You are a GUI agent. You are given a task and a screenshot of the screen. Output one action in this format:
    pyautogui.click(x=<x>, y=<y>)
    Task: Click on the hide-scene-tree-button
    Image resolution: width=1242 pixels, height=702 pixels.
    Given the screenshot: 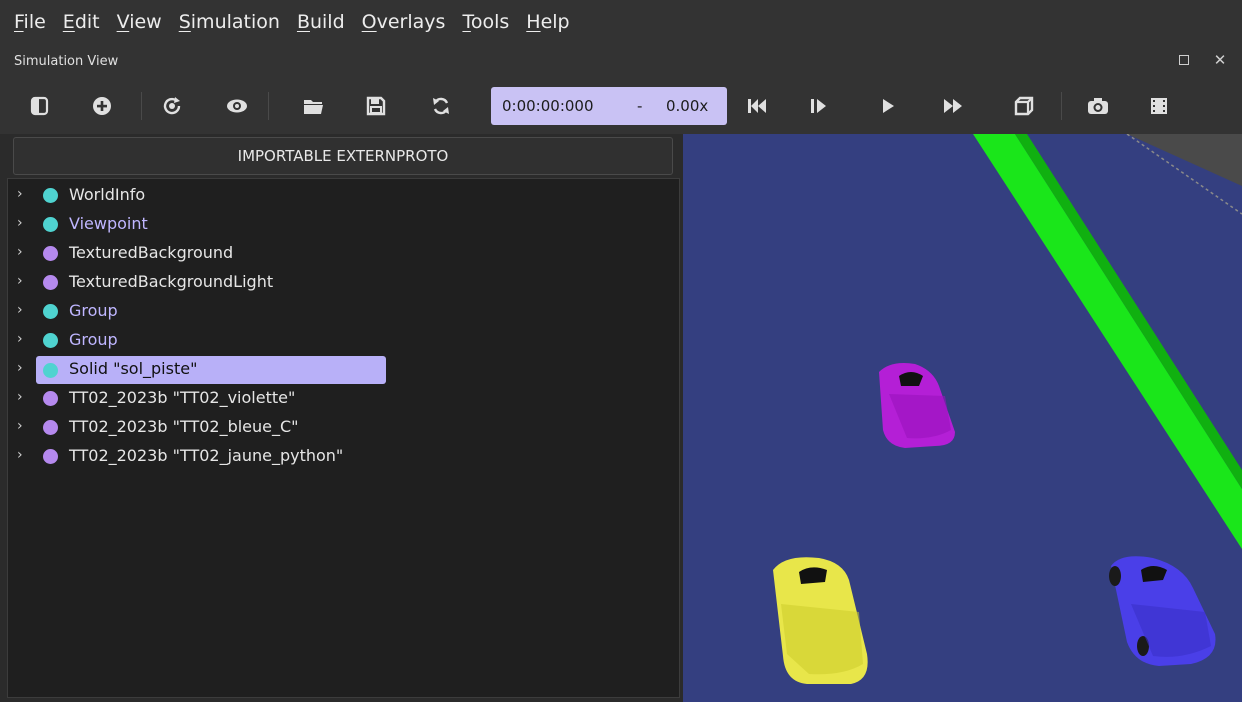 What is the action you would take?
    pyautogui.click(x=40, y=106)
    